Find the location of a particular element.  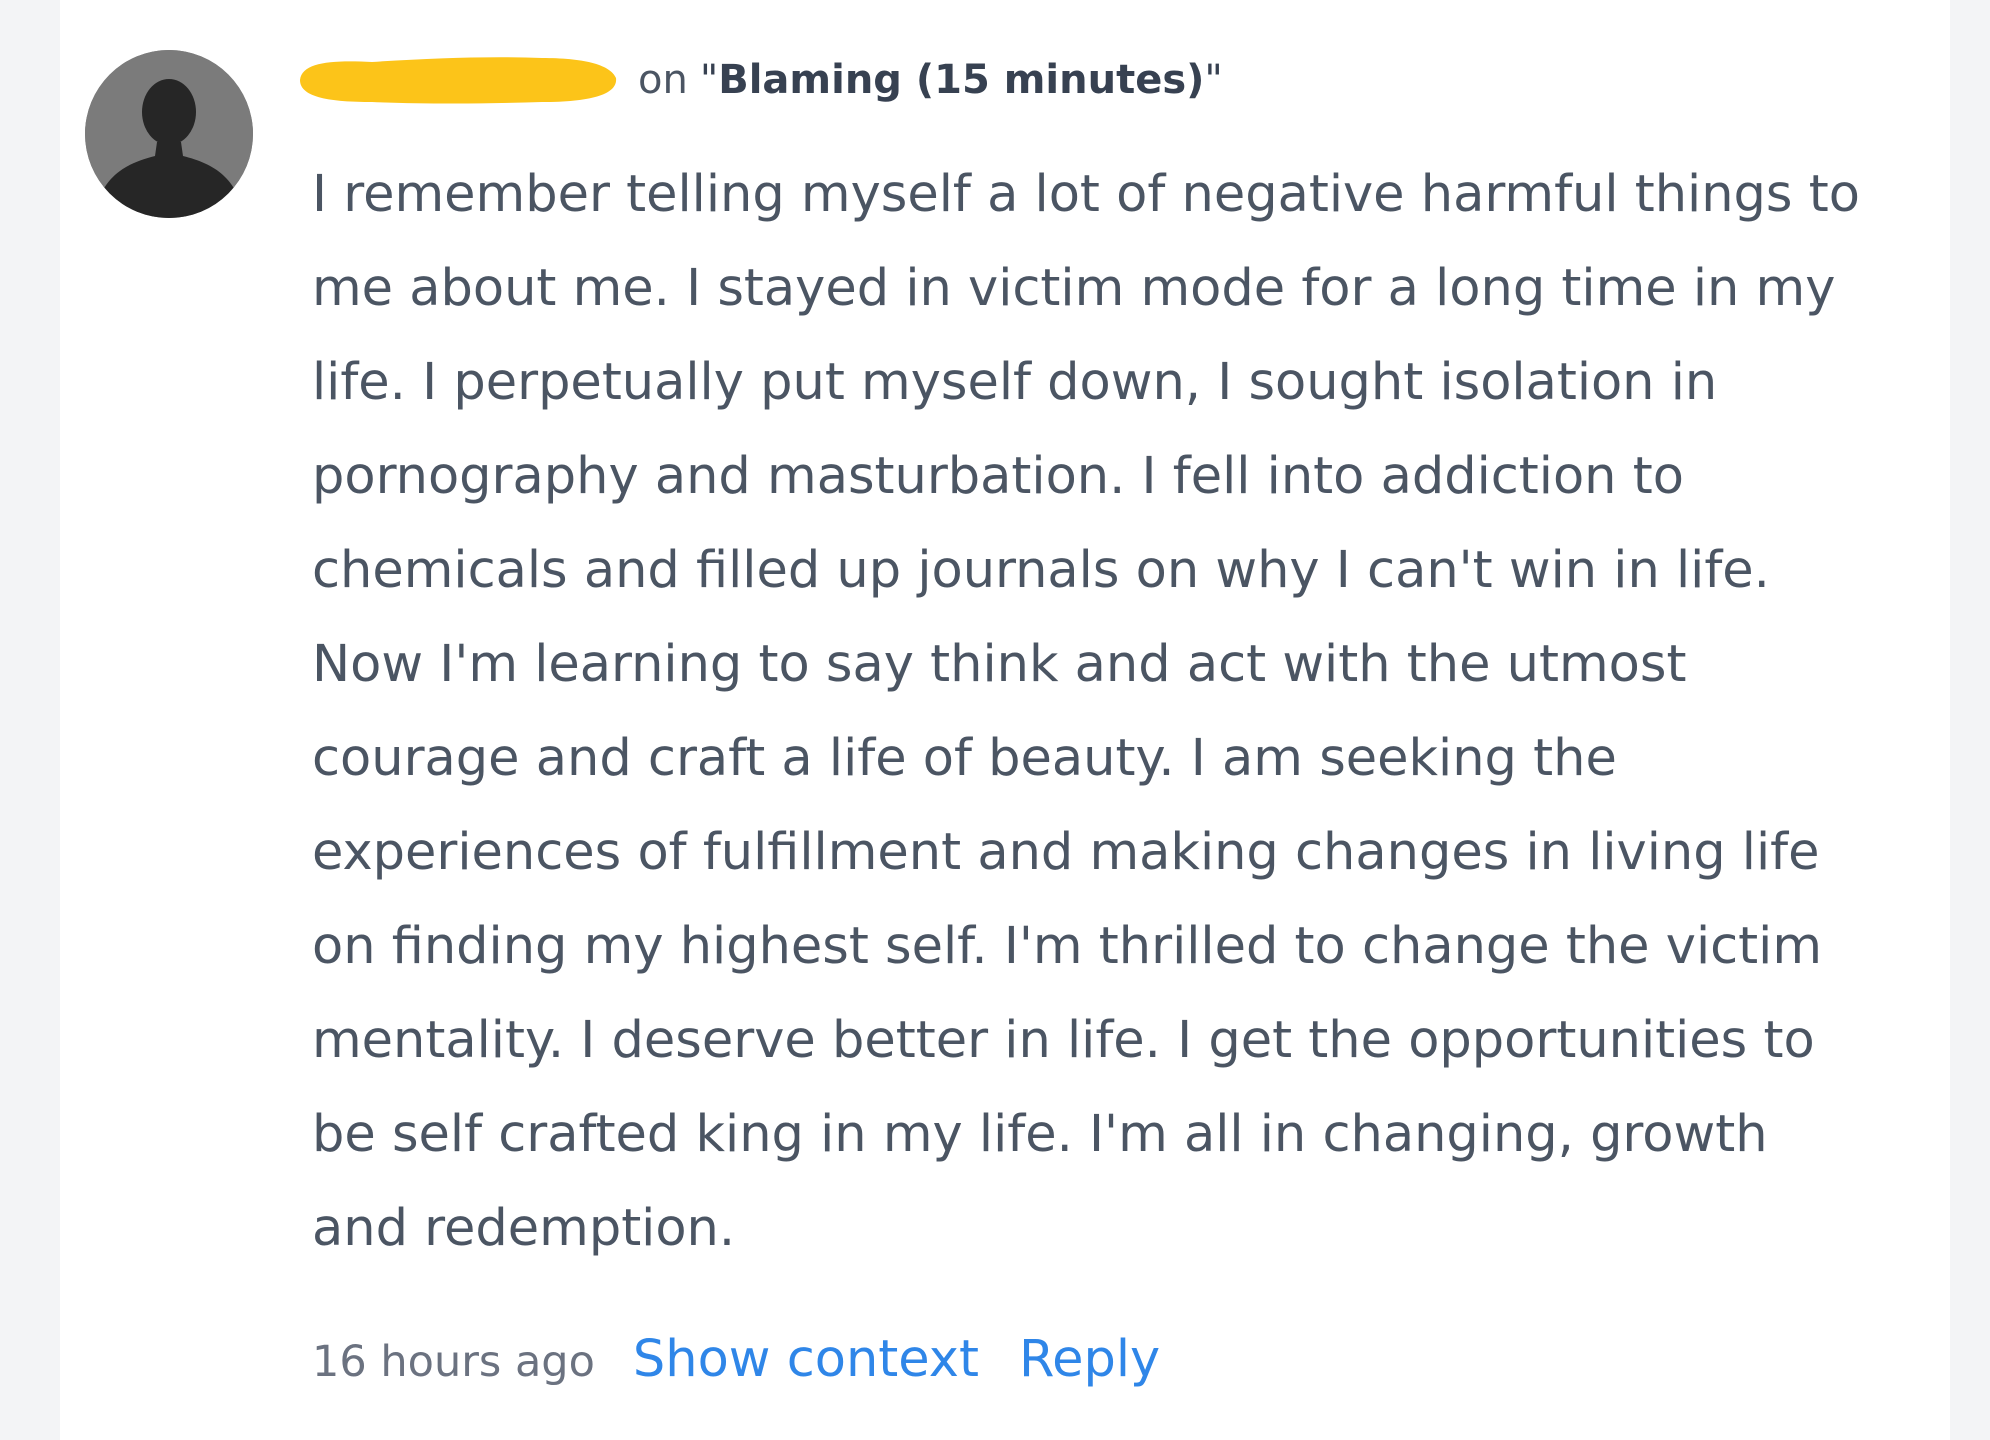

redacted-username is located at coordinates (457, 80).